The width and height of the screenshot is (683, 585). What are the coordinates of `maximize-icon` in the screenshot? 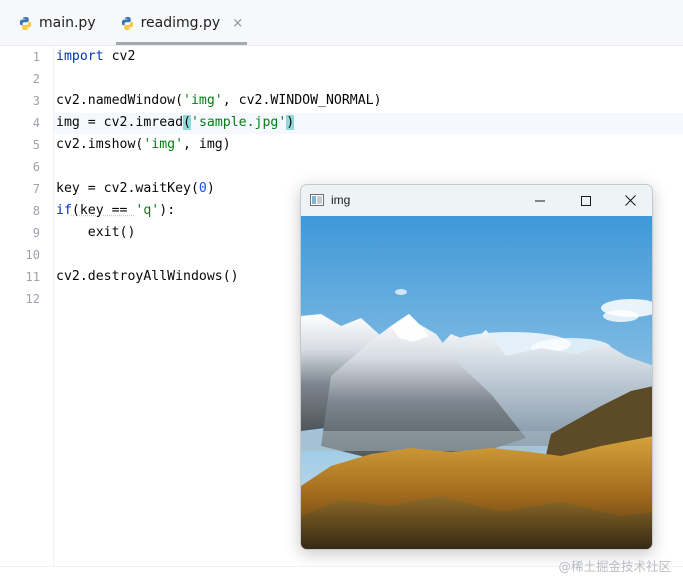 It's located at (586, 200).